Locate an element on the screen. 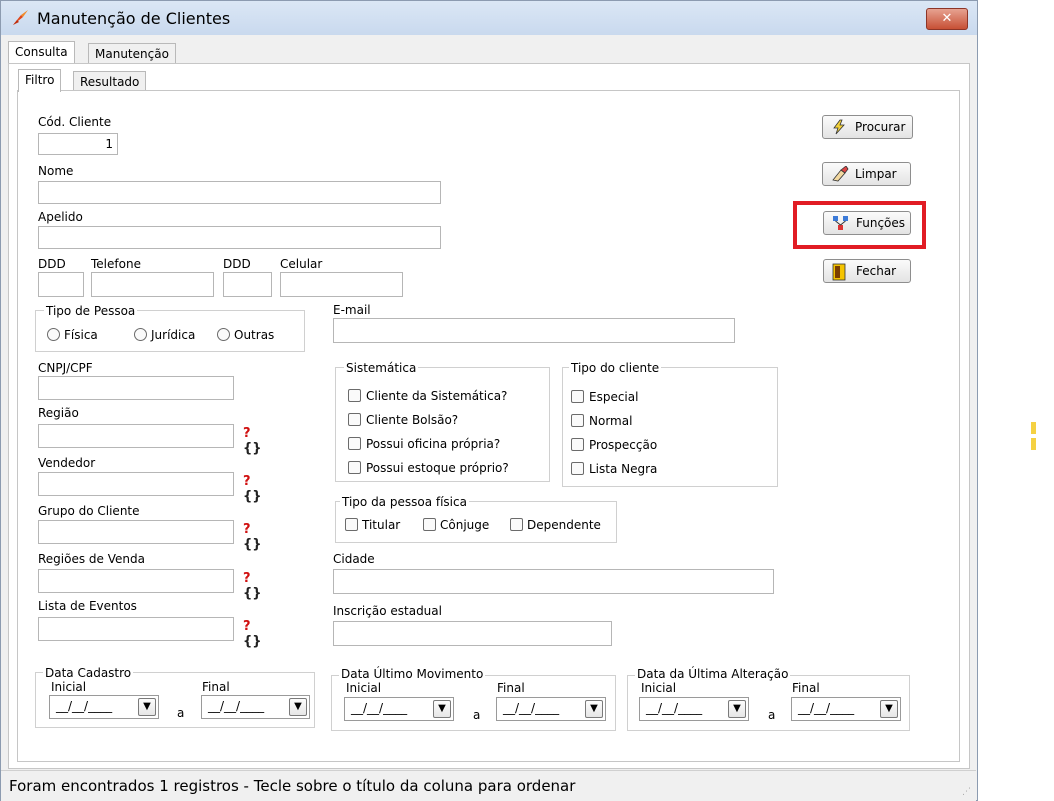 The width and height of the screenshot is (1054, 801). regioes-venda-lookup-icon: ?{} is located at coordinates (253, 586).